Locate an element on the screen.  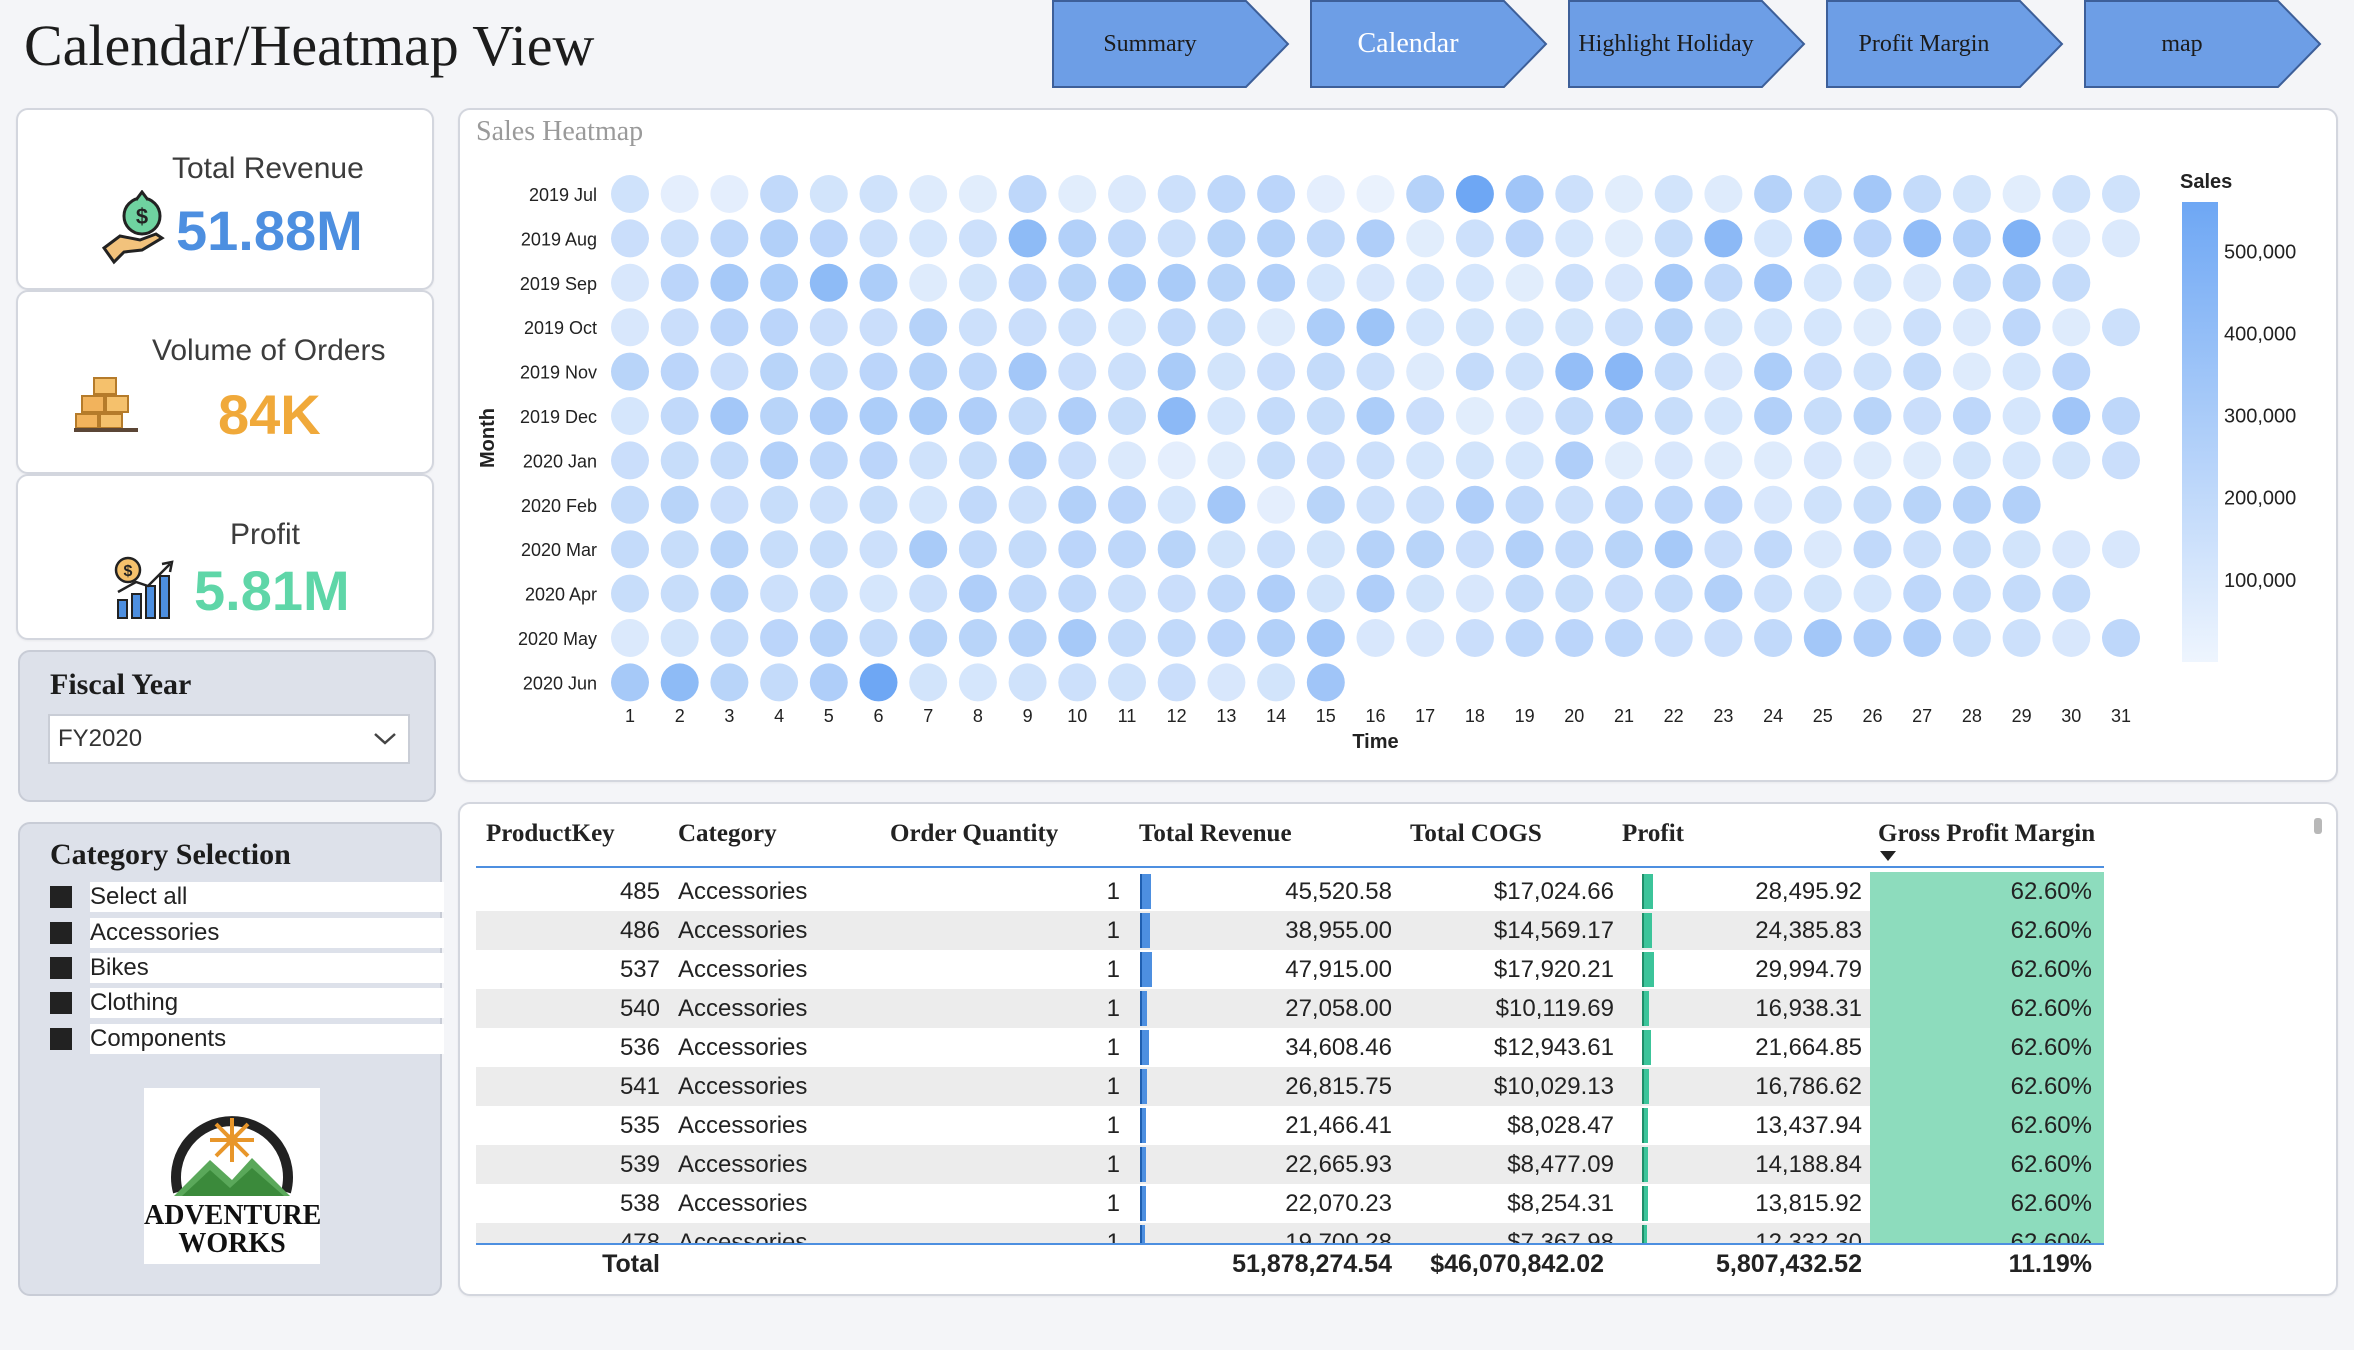
sort-descending-icon is located at coordinates (1888, 856).